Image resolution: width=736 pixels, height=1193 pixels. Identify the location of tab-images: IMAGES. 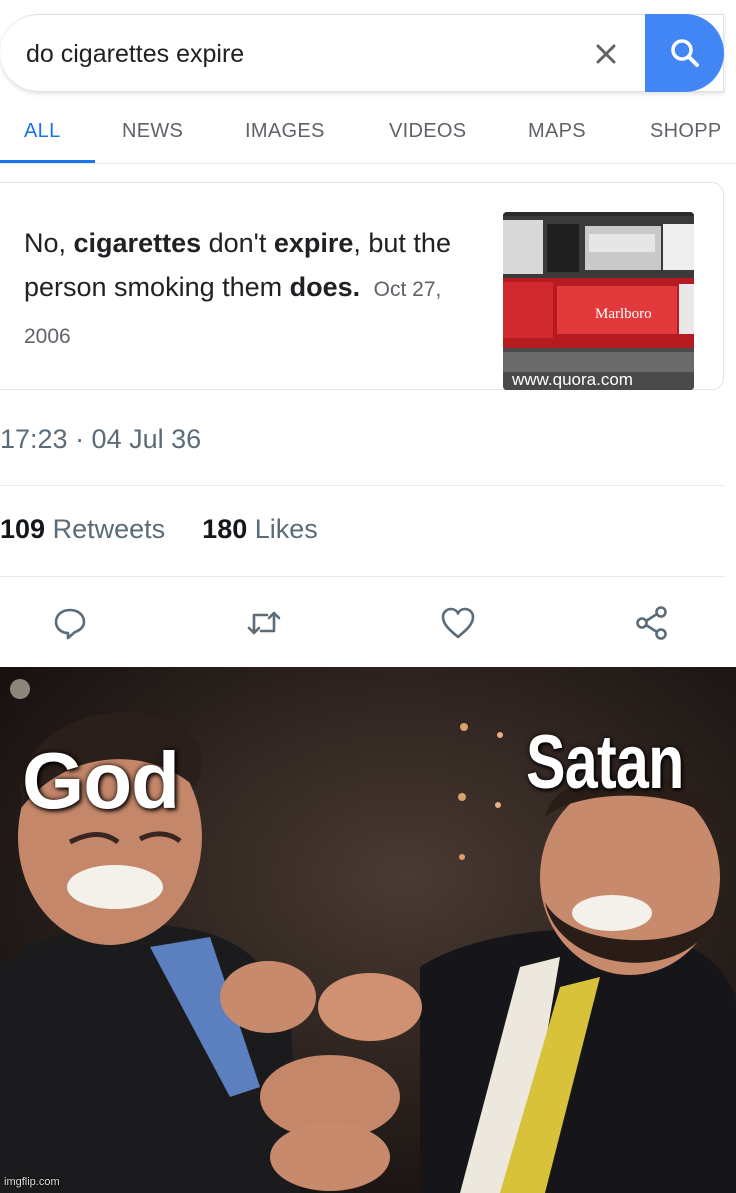
(285, 131).